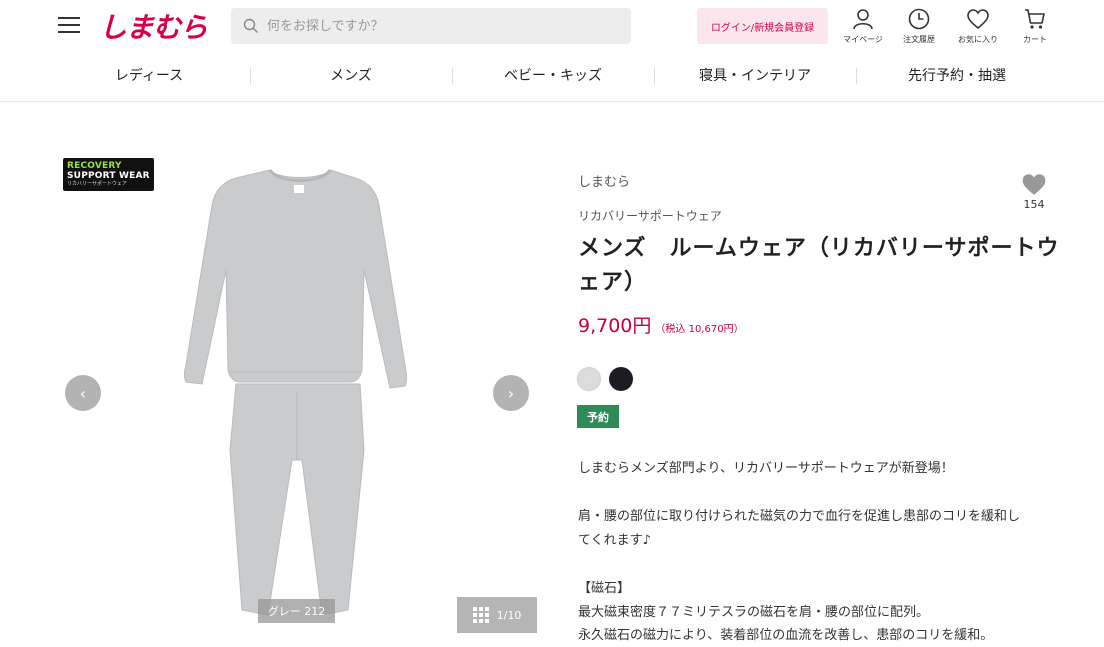  What do you see at coordinates (1035, 39) in the screenshot?
I see `cart-label: カート` at bounding box center [1035, 39].